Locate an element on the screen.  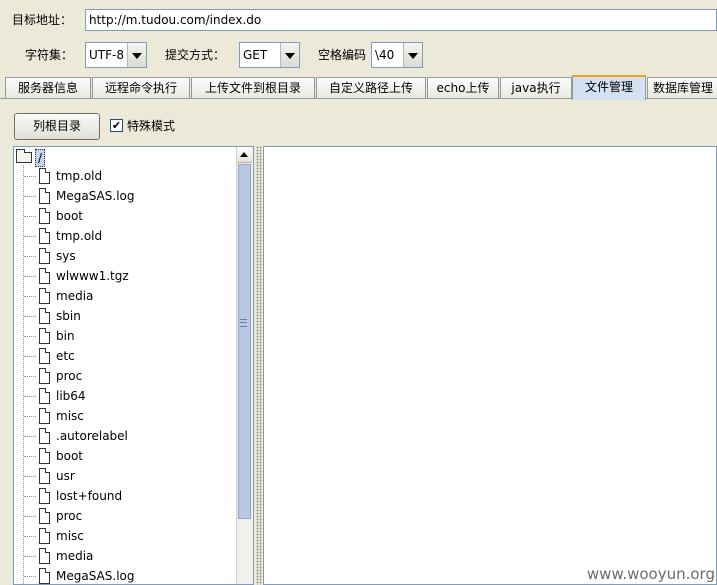
tab-server-info: 服务器信息 is located at coordinates (48, 88).